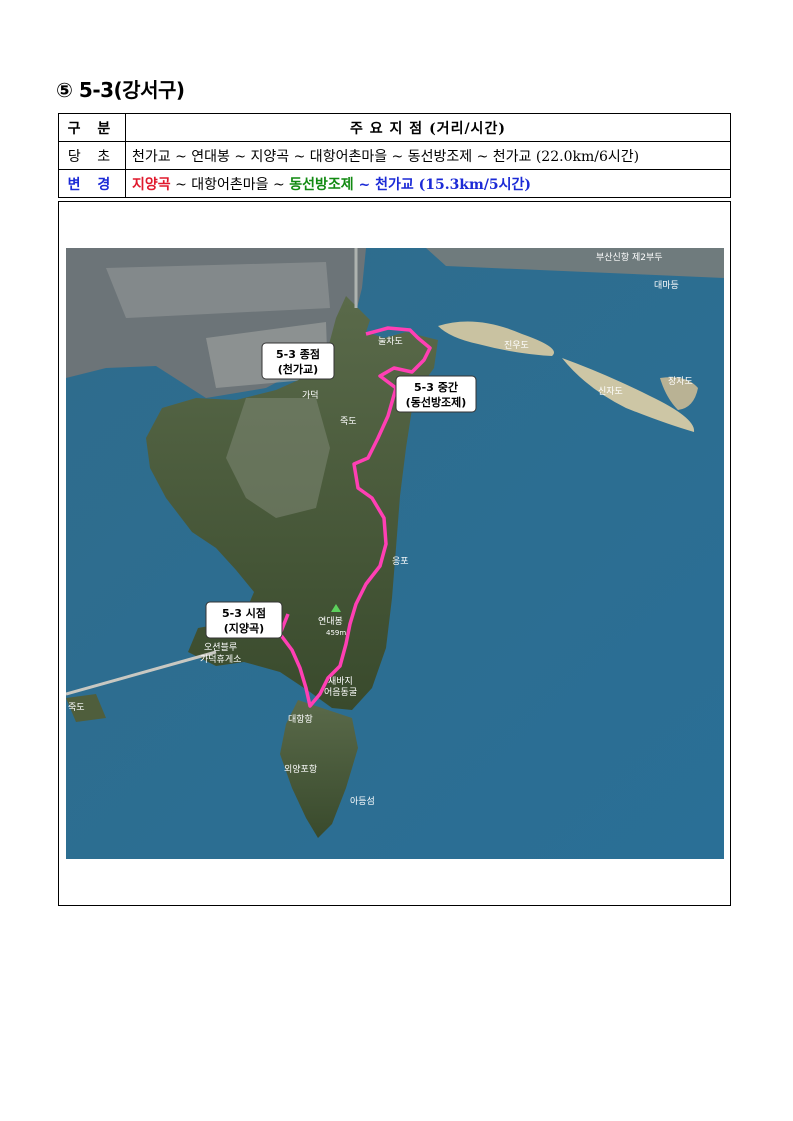 The width and height of the screenshot is (793, 1121). Describe the element at coordinates (92, 155) in the screenshot. I see `row-label-original: 당 초` at that location.